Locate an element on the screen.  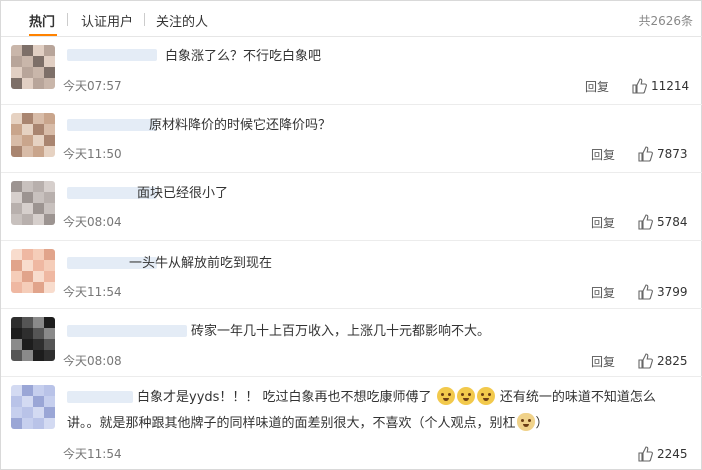
comment-text: 面块已经很小了 is located at coordinates (183, 193).